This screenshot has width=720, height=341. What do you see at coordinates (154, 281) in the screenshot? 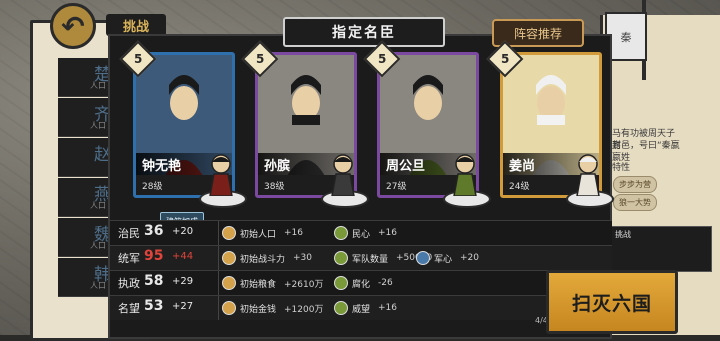
I see `stat-value: 58` at bounding box center [154, 281].